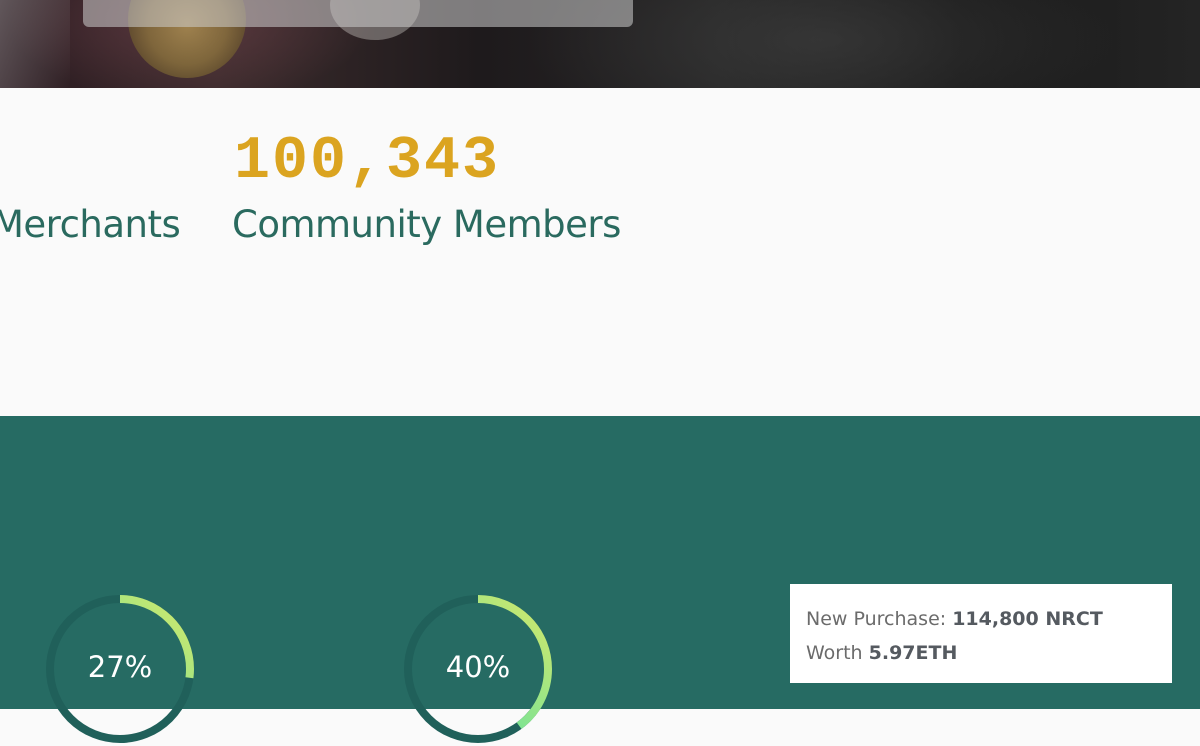 The height and width of the screenshot is (746, 1200). Describe the element at coordinates (35, 44) in the screenshot. I see `hero-sheen` at that location.